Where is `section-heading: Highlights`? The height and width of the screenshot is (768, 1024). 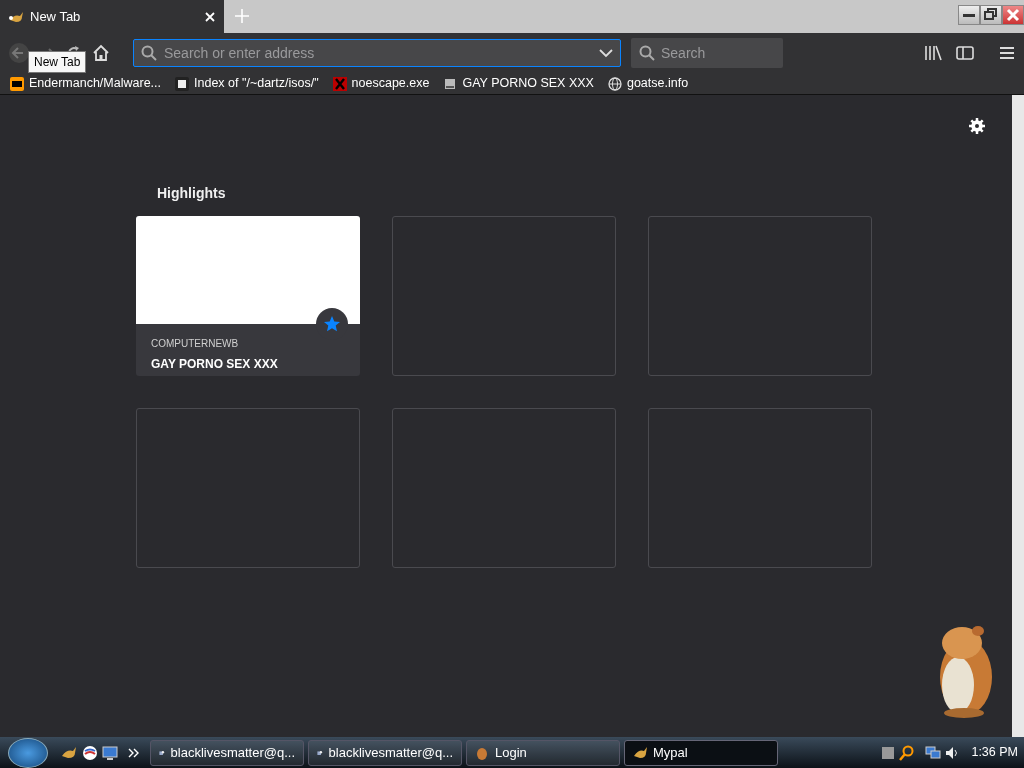 section-heading: Highlights is located at coordinates (192, 193).